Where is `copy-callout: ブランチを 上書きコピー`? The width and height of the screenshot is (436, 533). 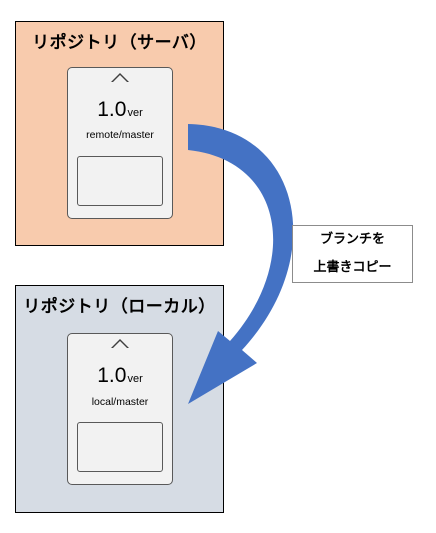 copy-callout: ブランチを 上書きコピー is located at coordinates (352, 254).